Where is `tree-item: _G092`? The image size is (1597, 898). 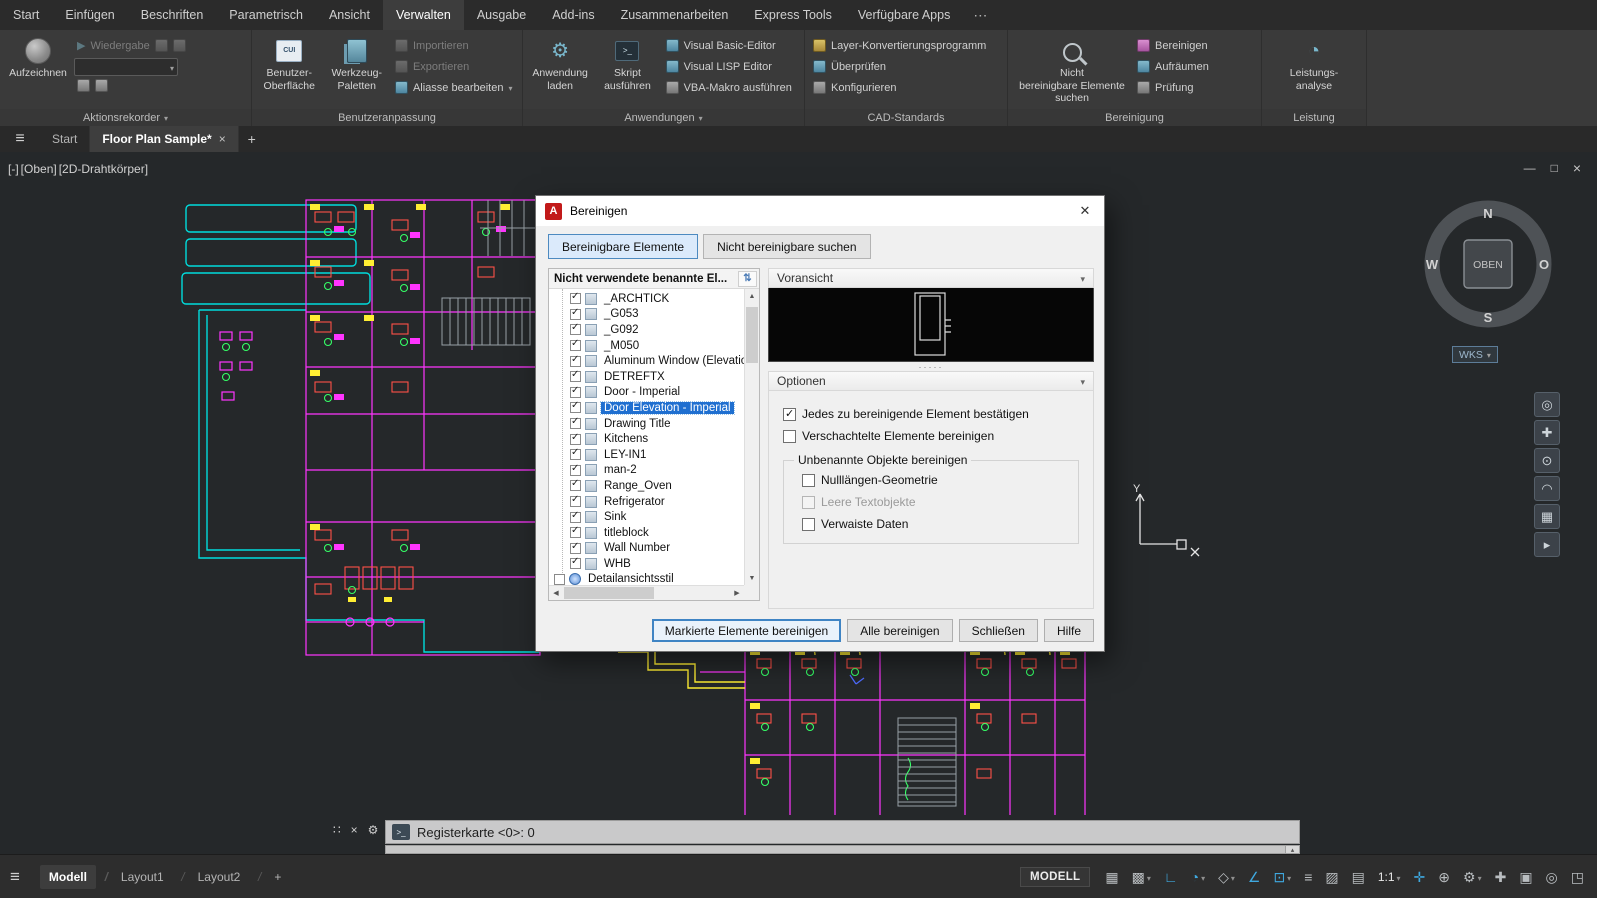 tree-item: _G092 is located at coordinates (646, 330).